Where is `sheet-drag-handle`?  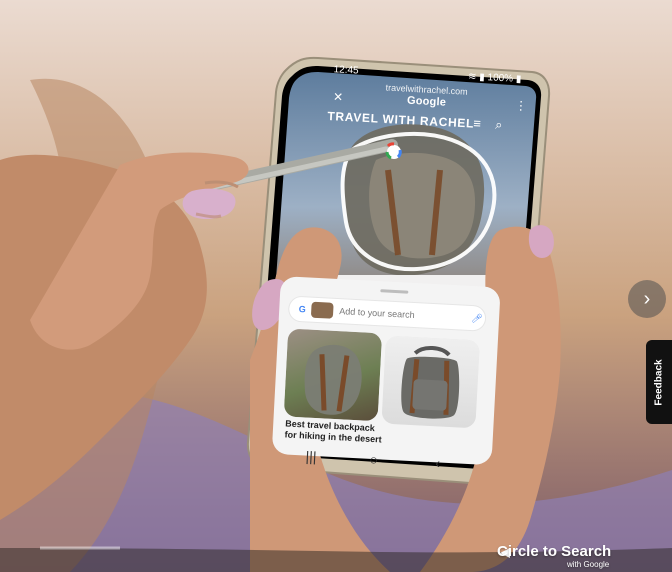
sheet-drag-handle is located at coordinates (394, 291).